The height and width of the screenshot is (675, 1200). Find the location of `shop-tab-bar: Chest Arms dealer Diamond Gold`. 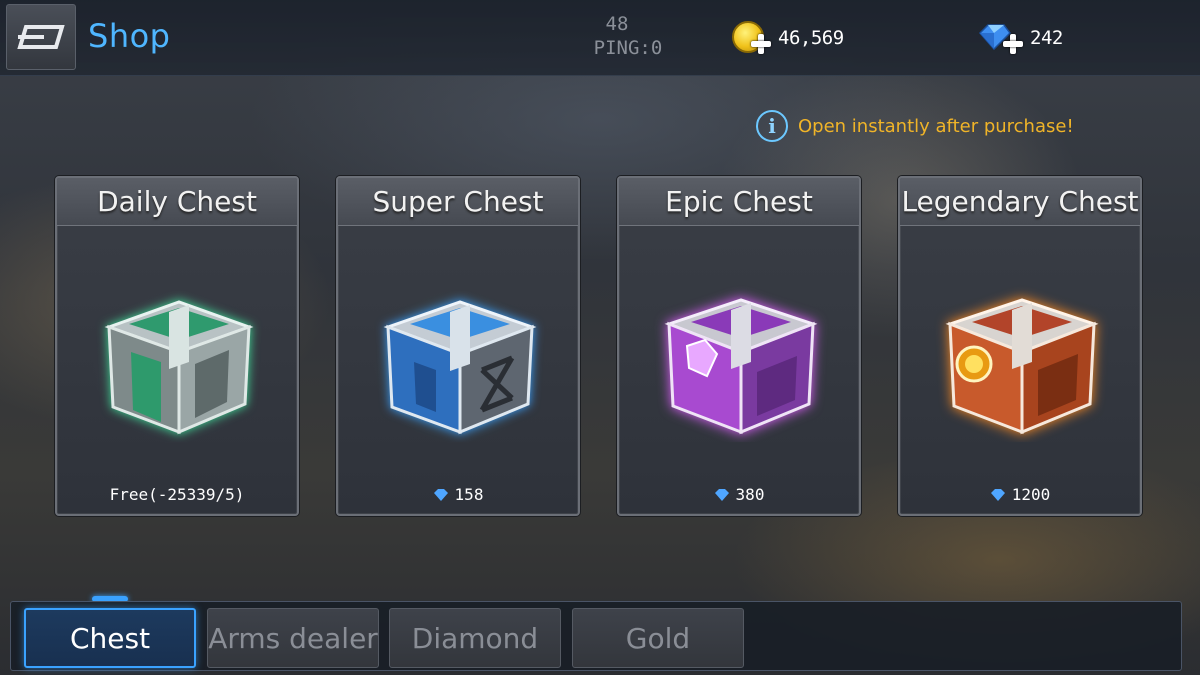

shop-tab-bar: Chest Arms dealer Diamond Gold is located at coordinates (596, 636).